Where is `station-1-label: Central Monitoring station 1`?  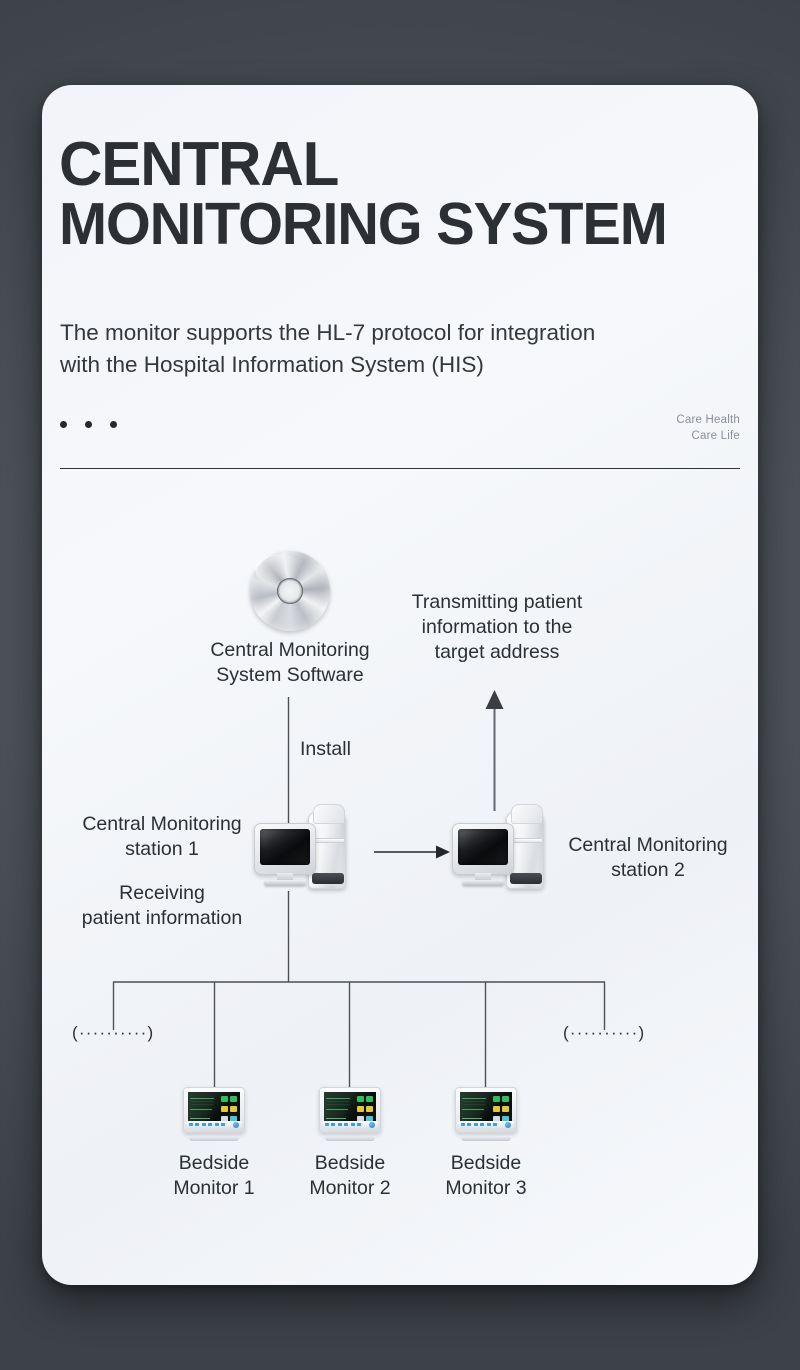
station-1-label: Central Monitoring station 1 is located at coordinates (162, 836).